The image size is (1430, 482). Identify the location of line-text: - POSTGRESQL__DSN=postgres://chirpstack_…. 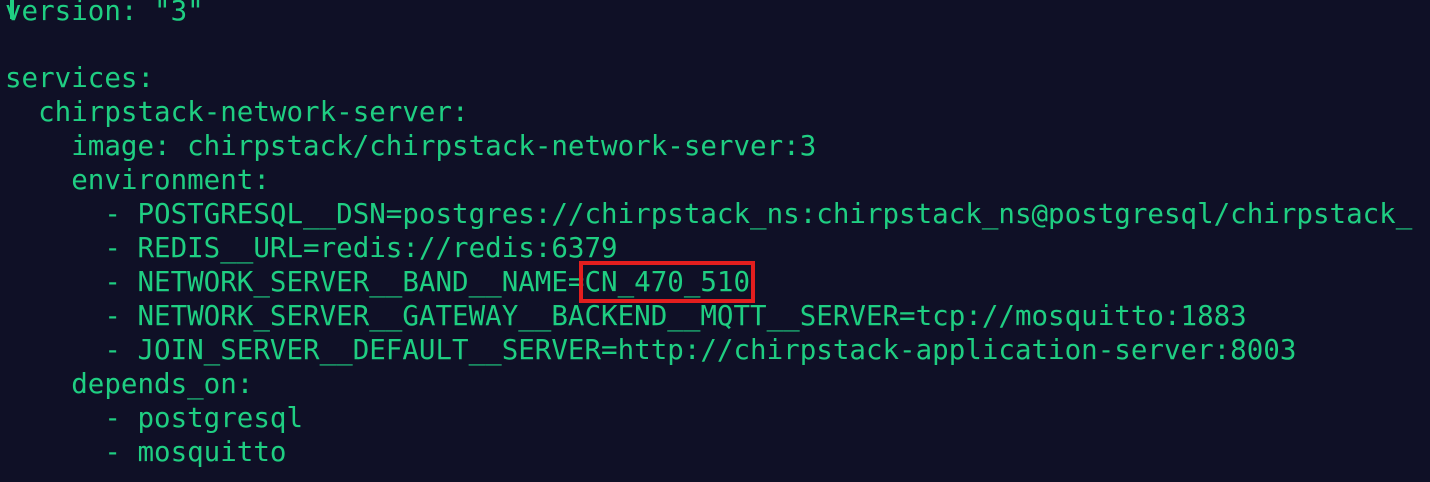
(758, 214).